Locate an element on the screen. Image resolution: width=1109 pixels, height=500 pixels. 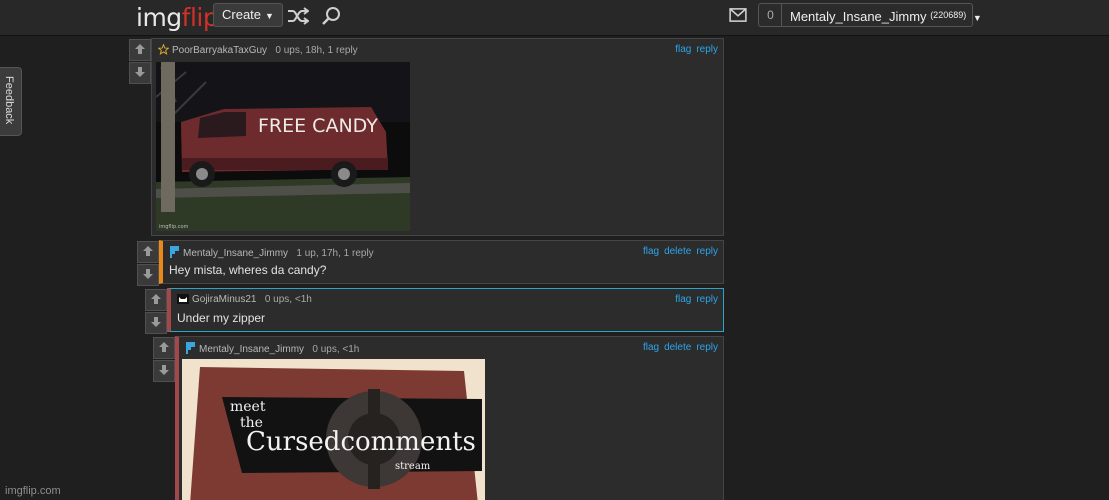
free-candy-van-image: FREE CANDY imgflip.com is located at coordinates (283, 146).